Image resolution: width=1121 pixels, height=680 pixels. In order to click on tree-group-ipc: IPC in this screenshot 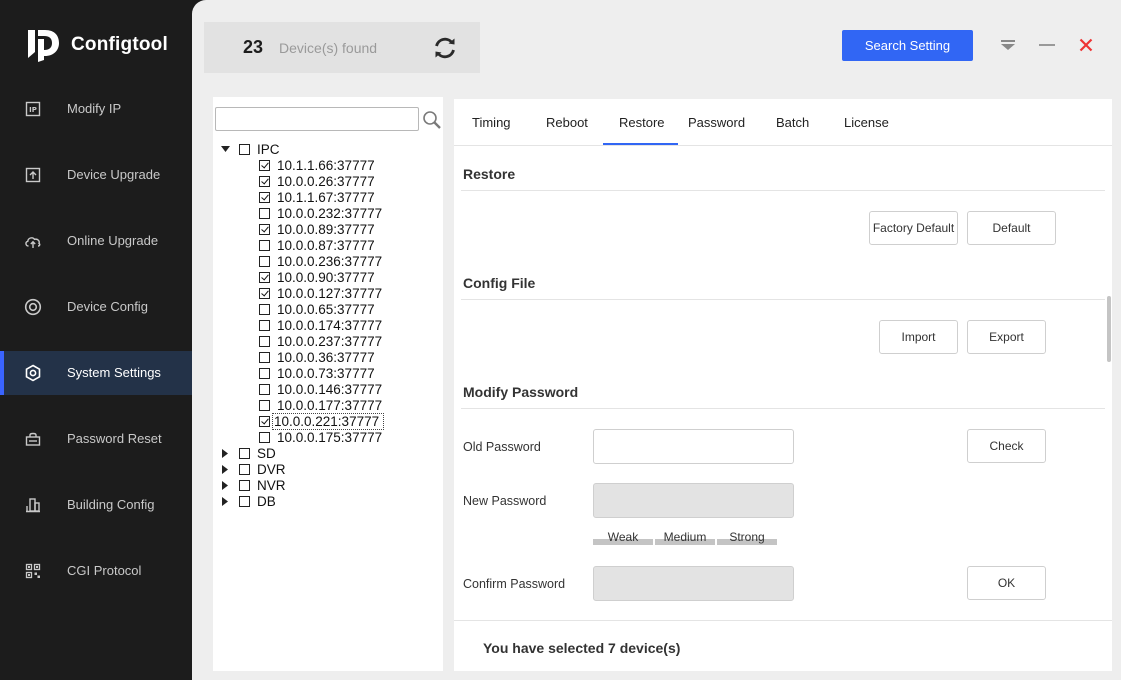, I will do `click(250, 149)`.